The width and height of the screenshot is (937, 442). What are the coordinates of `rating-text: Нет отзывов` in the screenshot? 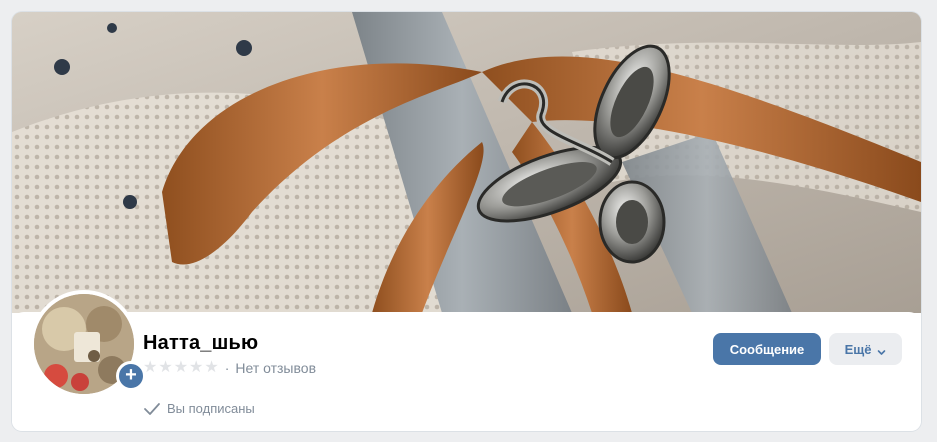 It's located at (275, 368).